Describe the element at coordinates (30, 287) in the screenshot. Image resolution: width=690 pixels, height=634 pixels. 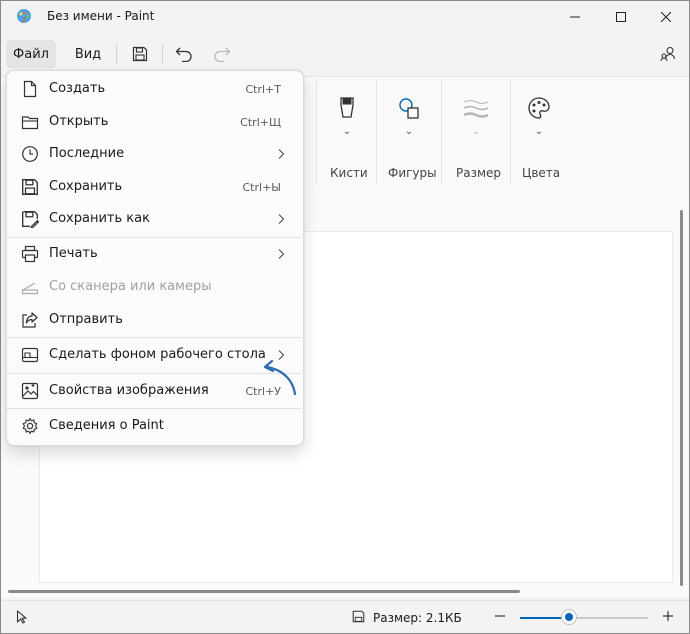
I see `scanner-icon` at that location.